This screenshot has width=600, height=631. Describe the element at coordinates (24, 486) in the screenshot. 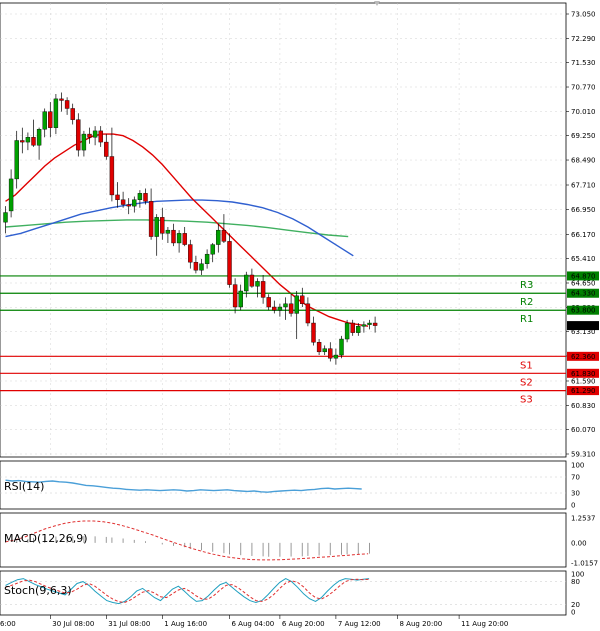

I see `rsi-title: RSI(14)` at that location.